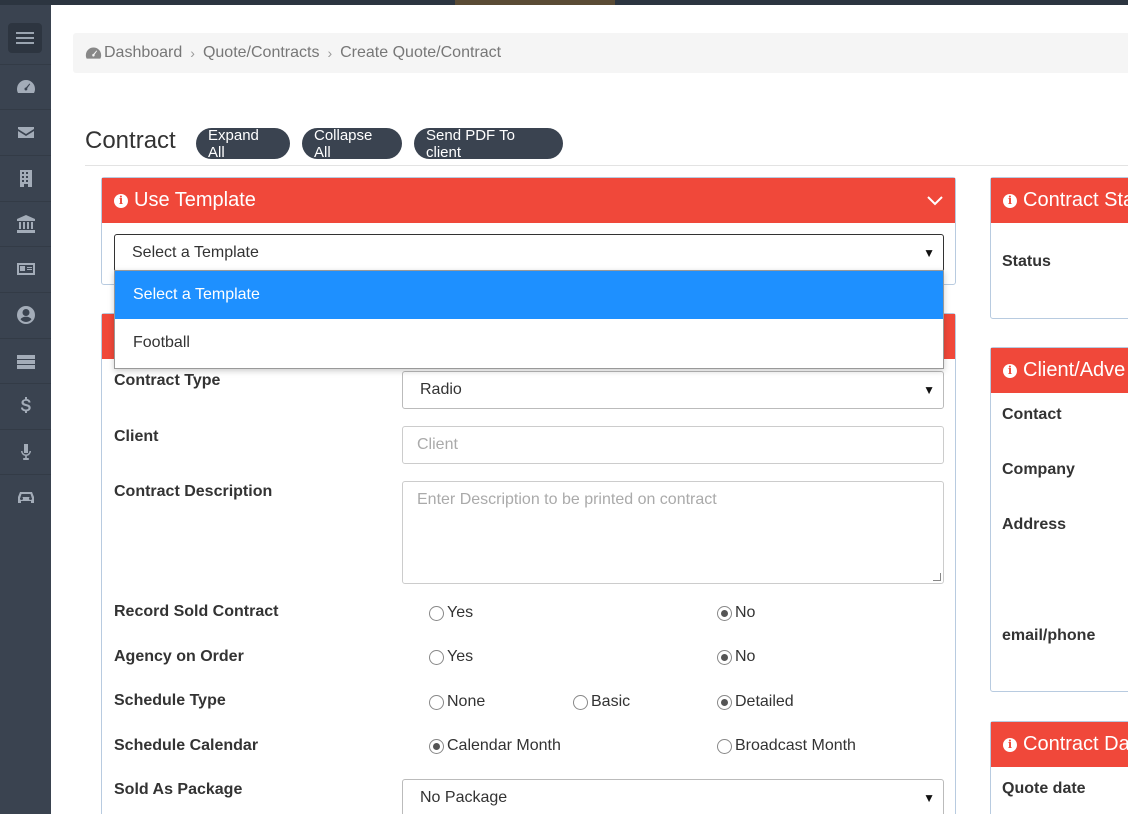 The height and width of the screenshot is (814, 1128). I want to click on contract-status-panel: i Contract Sta, so click(1059, 248).